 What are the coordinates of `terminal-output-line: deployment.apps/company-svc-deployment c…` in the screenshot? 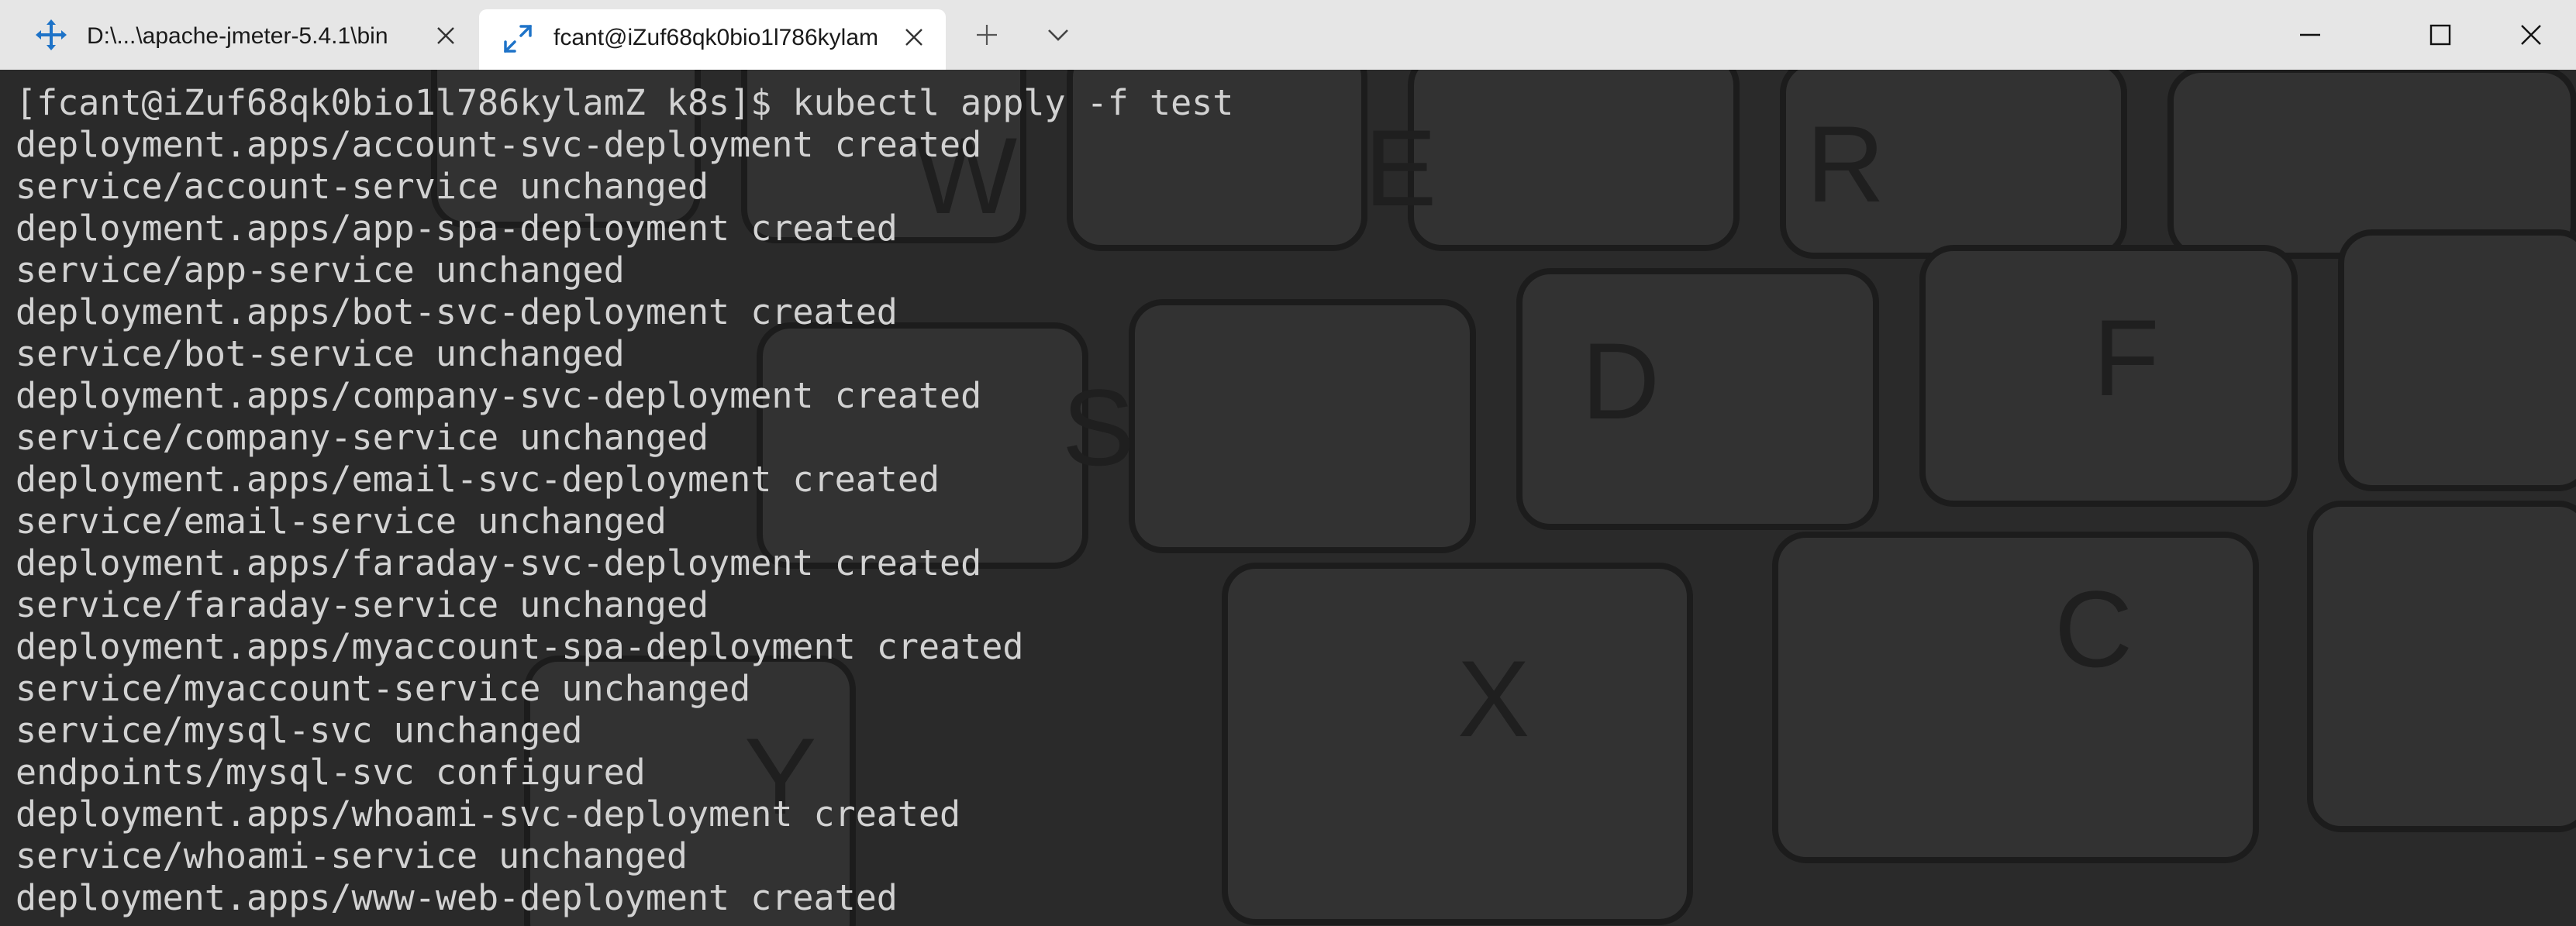 It's located at (499, 395).